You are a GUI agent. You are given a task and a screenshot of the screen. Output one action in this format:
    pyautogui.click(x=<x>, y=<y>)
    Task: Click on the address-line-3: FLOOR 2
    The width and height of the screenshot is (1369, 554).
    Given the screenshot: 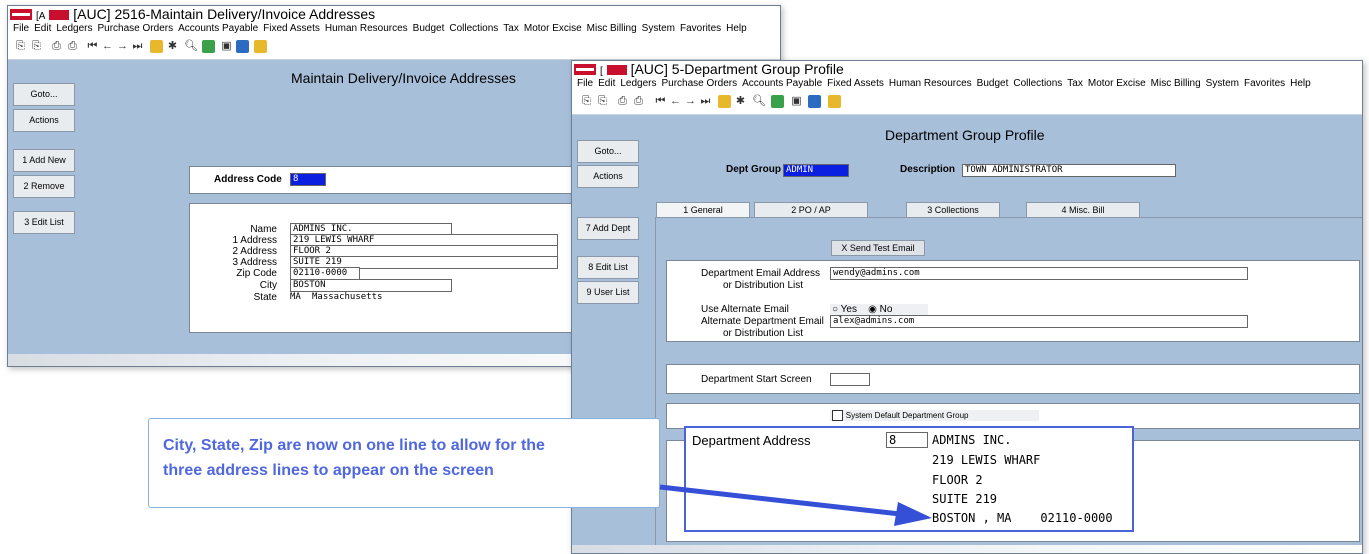 What is the action you would take?
    pyautogui.click(x=957, y=480)
    